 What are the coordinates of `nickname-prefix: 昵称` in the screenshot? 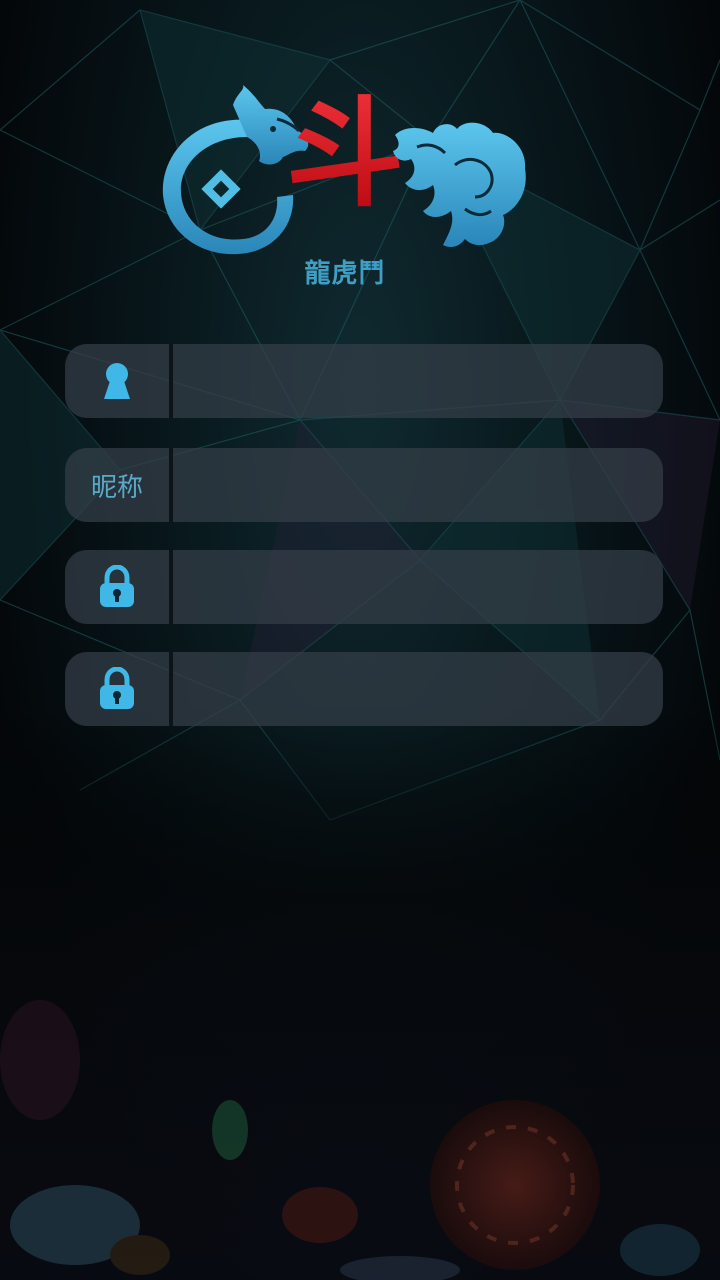 It's located at (117, 485).